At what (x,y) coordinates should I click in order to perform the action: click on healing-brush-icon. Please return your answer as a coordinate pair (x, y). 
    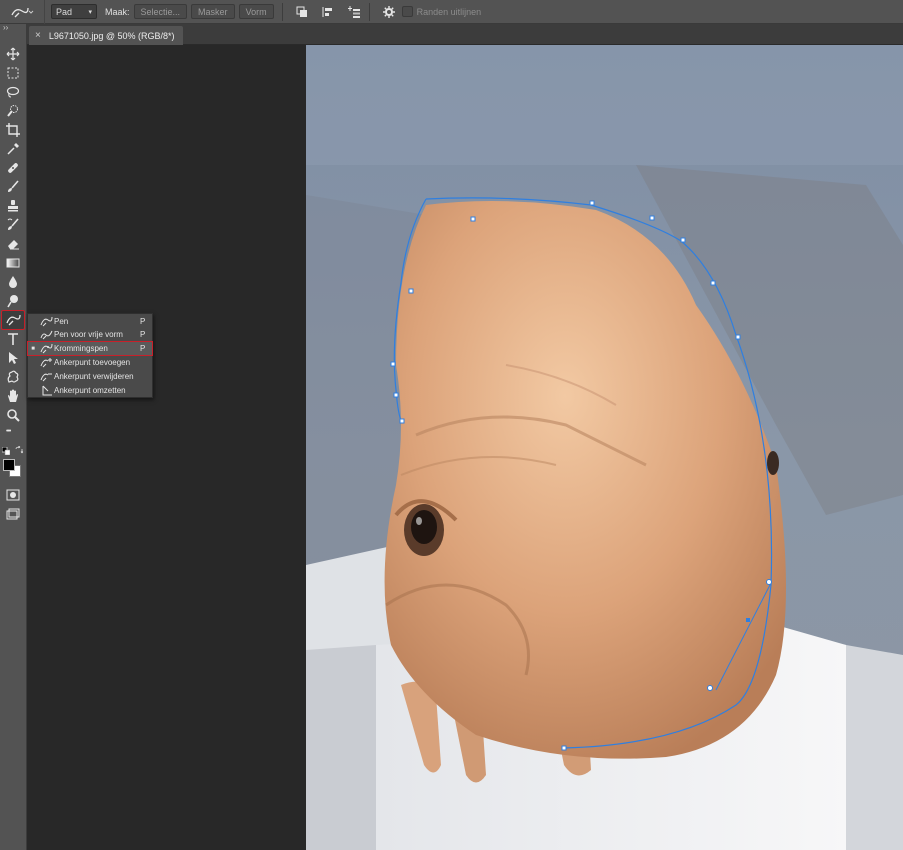
    Looking at the image, I should click on (13, 168).